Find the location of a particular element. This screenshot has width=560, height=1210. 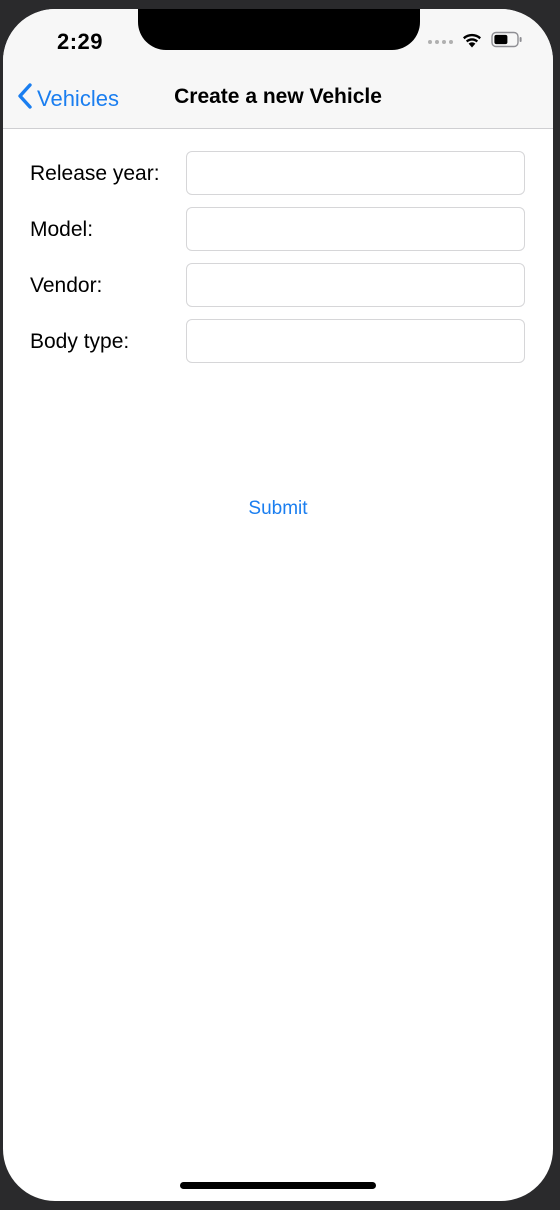

vendor-input is located at coordinates (355, 285).